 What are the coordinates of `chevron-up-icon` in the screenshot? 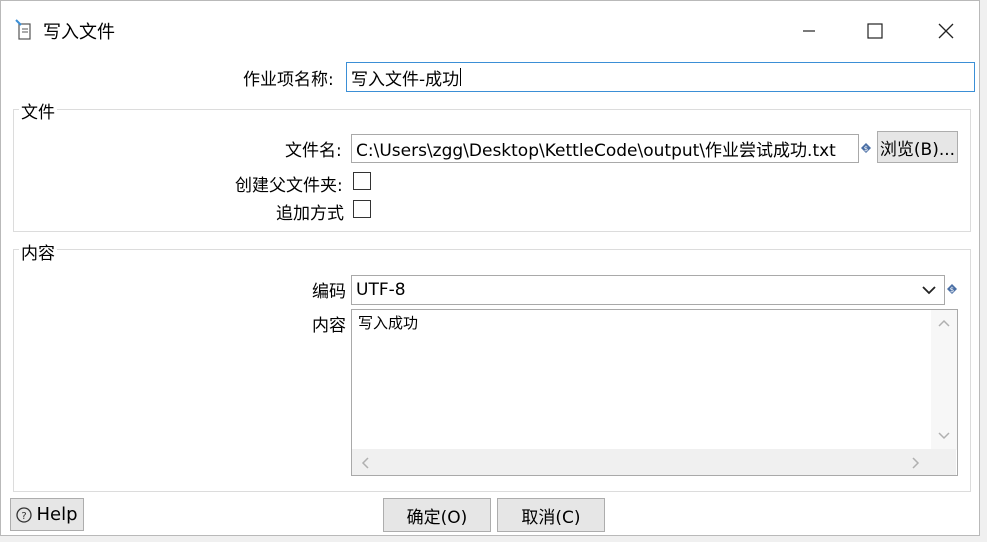 It's located at (944, 323).